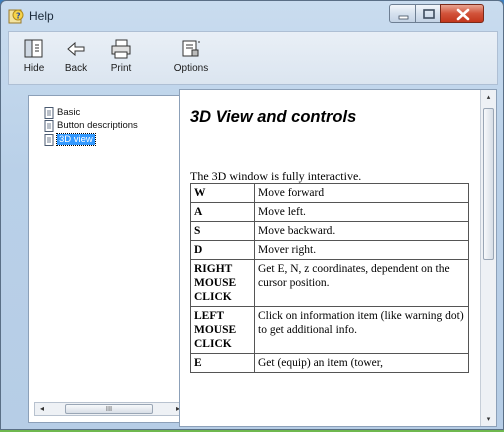 This screenshot has width=504, height=432. Describe the element at coordinates (361, 250) in the screenshot. I see `description-cell: Mover right.` at that location.